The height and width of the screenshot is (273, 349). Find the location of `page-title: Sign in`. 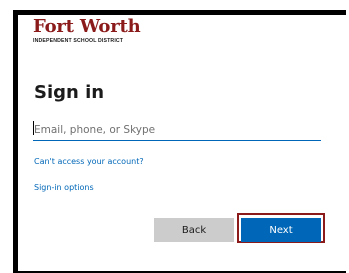

page-title: Sign in is located at coordinates (69, 92).